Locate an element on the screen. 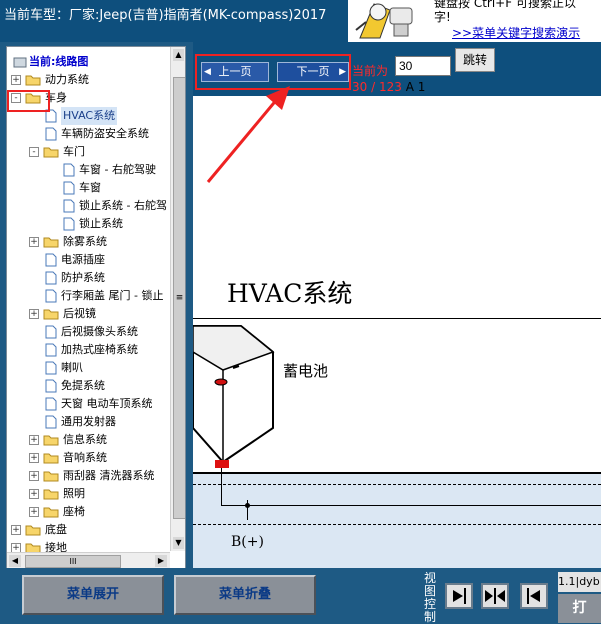 Image resolution: width=601 pixels, height=624 pixels. collapse-menu-button: 菜单折叠 is located at coordinates (245, 595).